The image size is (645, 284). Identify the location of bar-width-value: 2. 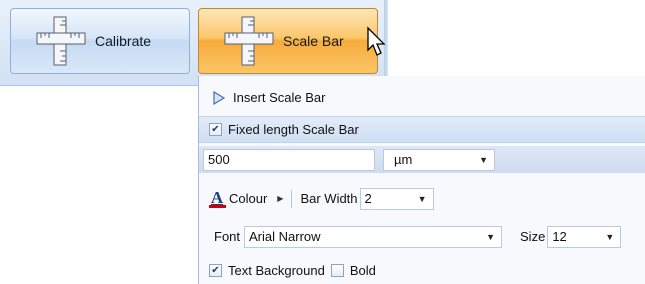
(368, 198).